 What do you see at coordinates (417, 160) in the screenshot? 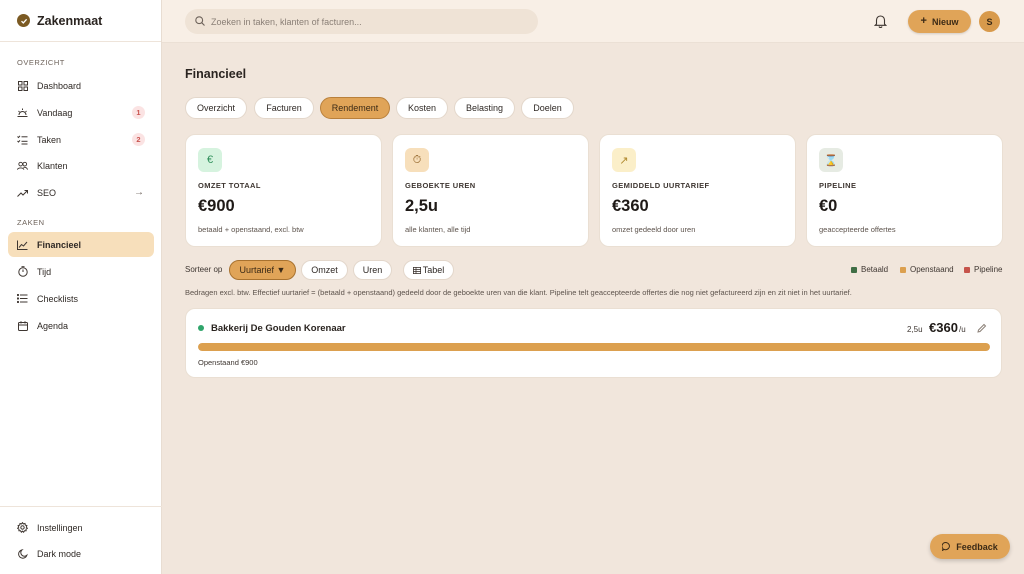
I see `stopwatch-icon: ⏱` at bounding box center [417, 160].